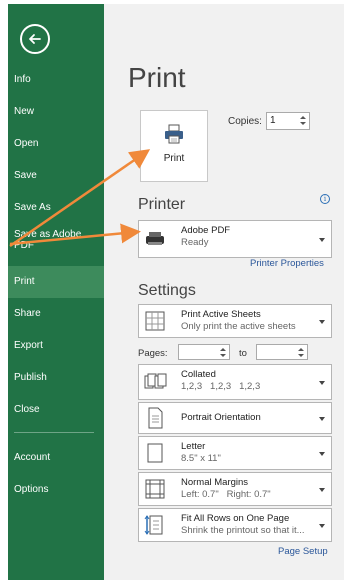  What do you see at coordinates (221, 314) in the screenshot?
I see `setting-title: Print Active Sheets` at bounding box center [221, 314].